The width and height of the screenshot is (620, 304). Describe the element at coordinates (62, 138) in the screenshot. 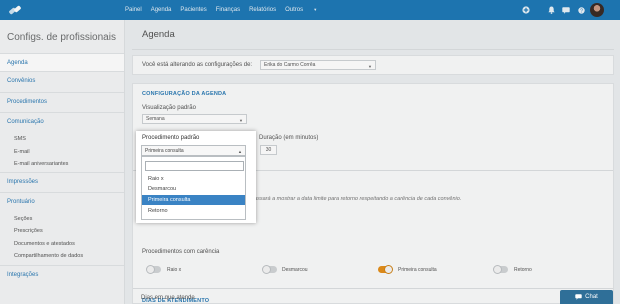

I see `sidebar-subitem-sms: SMS` at that location.